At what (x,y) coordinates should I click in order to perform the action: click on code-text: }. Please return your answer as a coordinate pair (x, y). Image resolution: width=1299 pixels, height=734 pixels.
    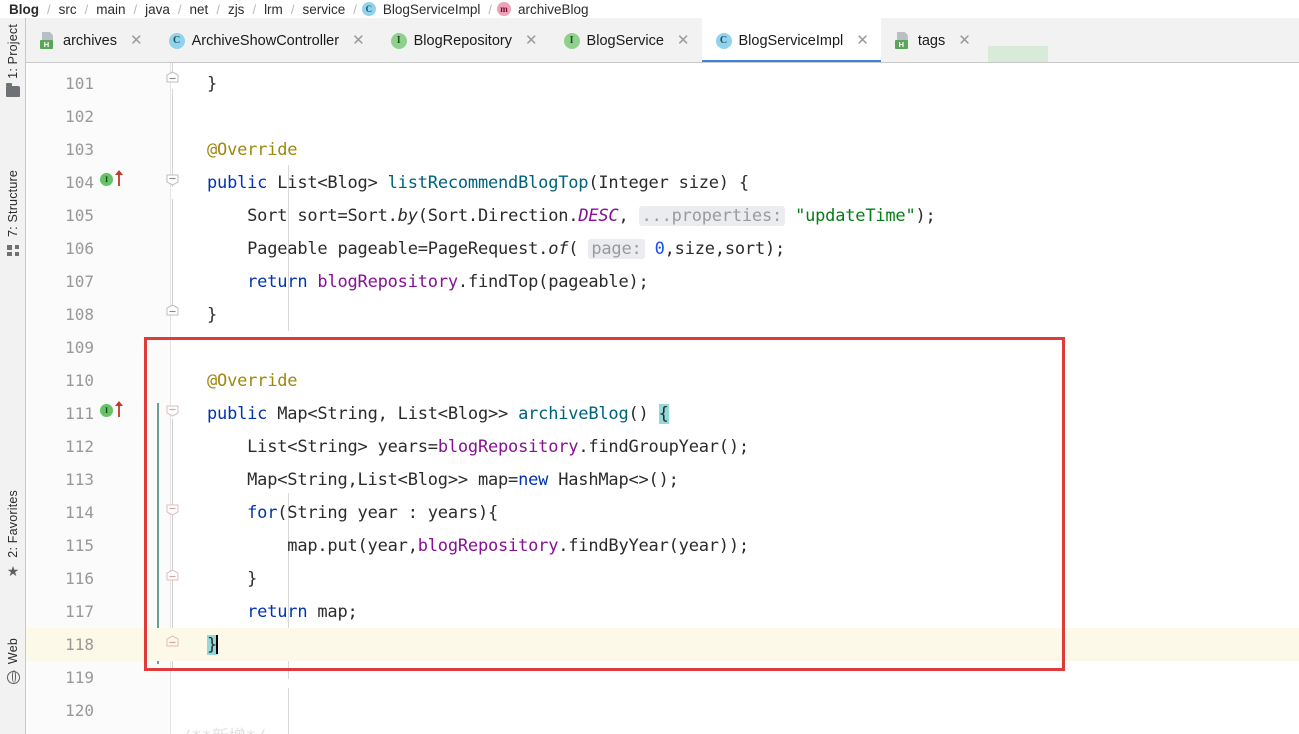
    Looking at the image, I should click on (212, 83).